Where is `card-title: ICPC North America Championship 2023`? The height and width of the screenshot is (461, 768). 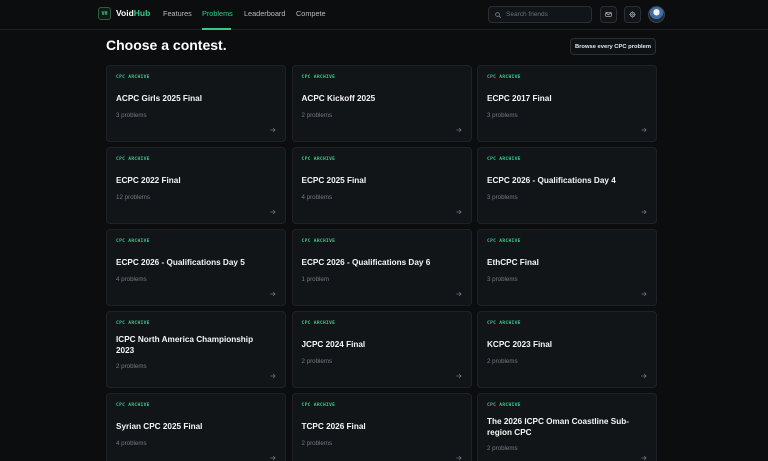
card-title: ICPC North America Championship 2023 is located at coordinates (185, 345).